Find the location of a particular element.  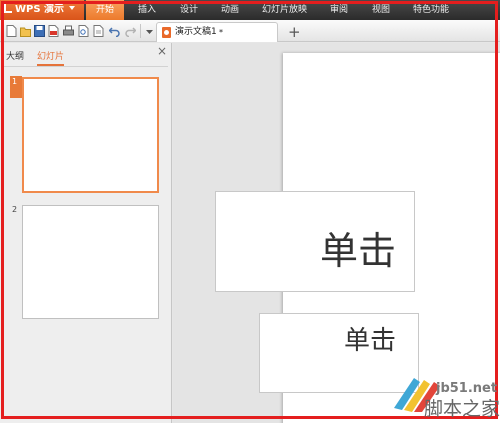

unsaved-mark: * is located at coordinates (221, 32).